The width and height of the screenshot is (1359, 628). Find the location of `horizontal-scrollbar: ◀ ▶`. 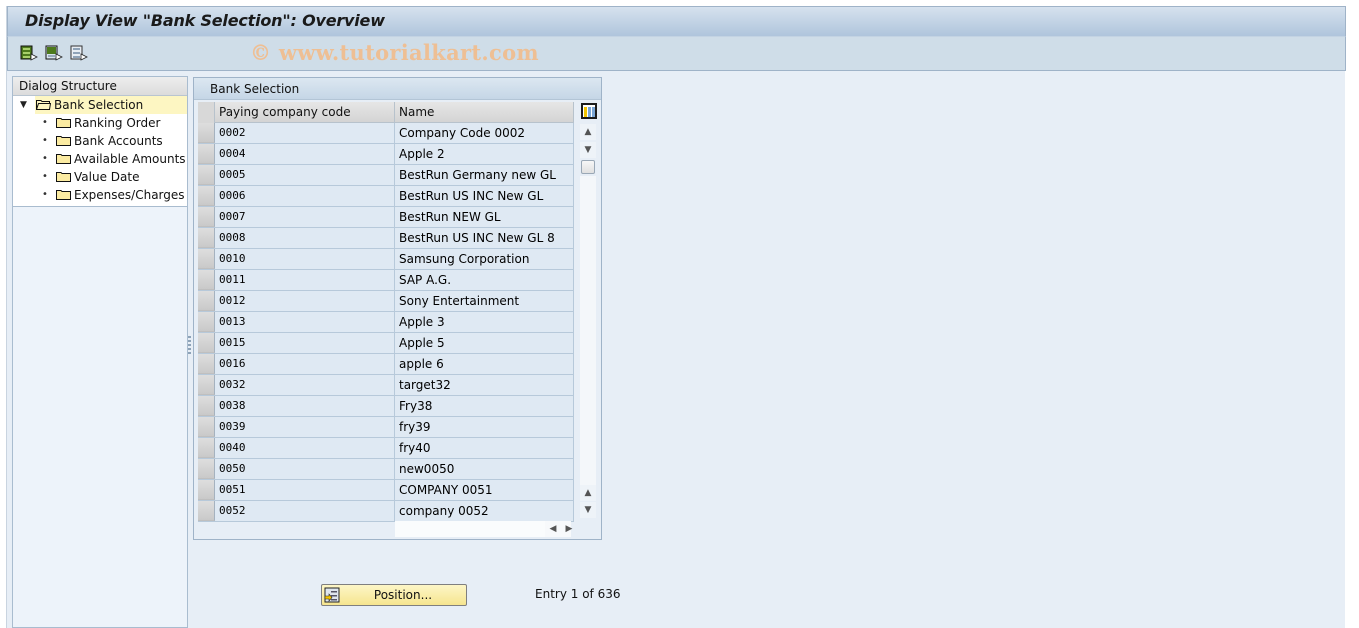

horizontal-scrollbar: ◀ ▶ is located at coordinates (483, 529).